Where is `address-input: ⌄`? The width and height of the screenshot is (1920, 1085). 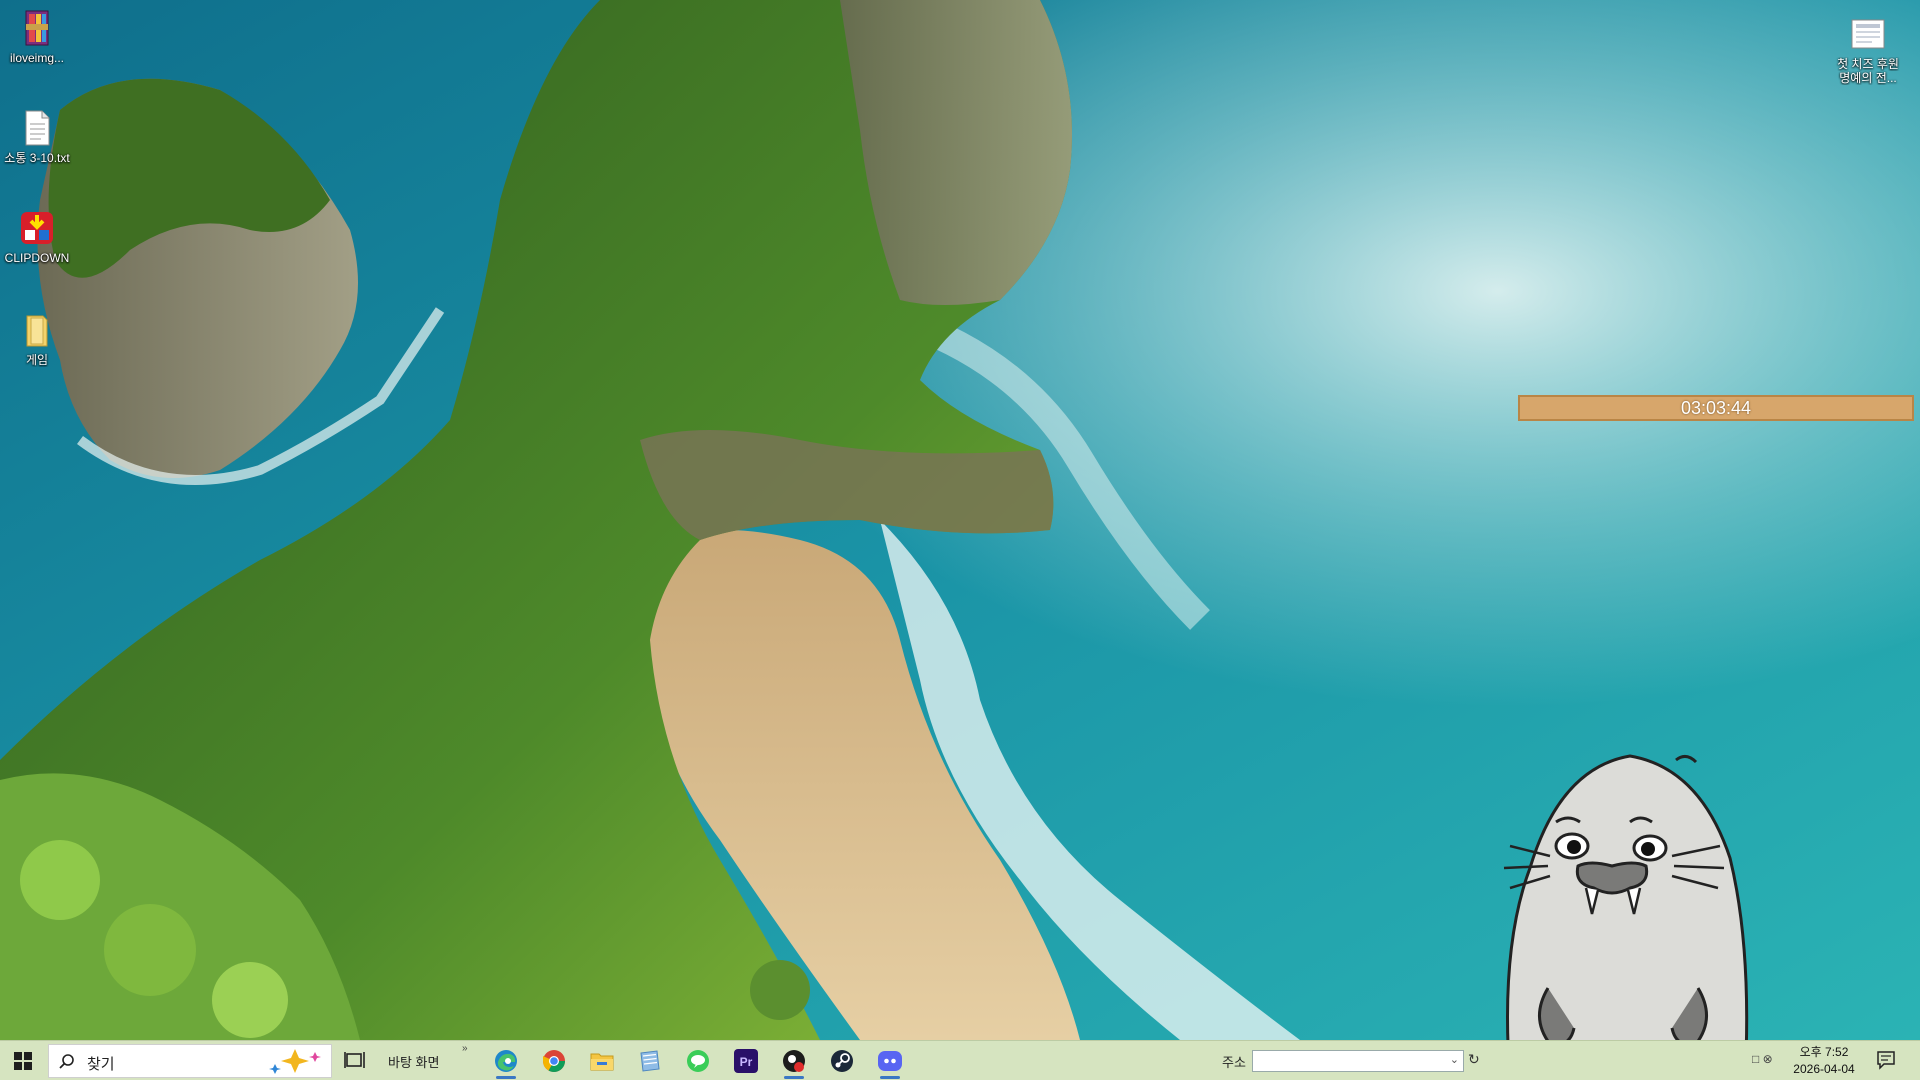
address-input: ⌄ is located at coordinates (1358, 1061).